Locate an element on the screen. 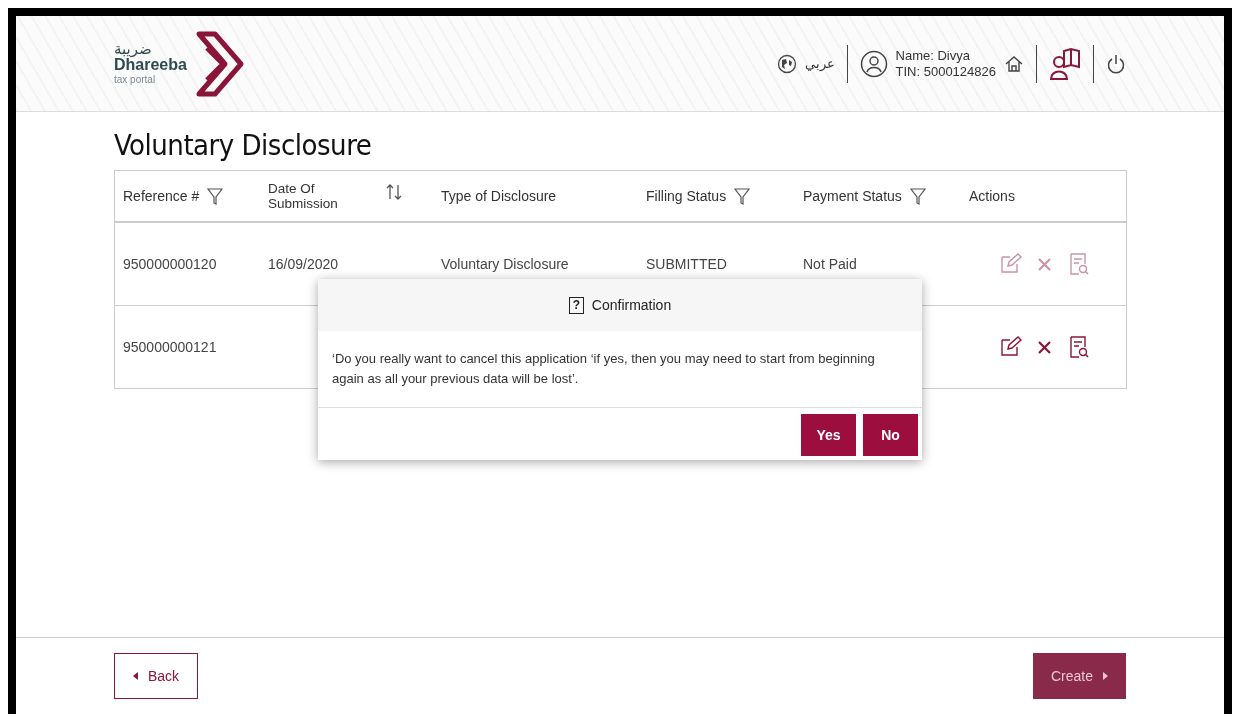 Image resolution: width=1240 pixels, height=722 pixels. no-button: No is located at coordinates (890, 435).